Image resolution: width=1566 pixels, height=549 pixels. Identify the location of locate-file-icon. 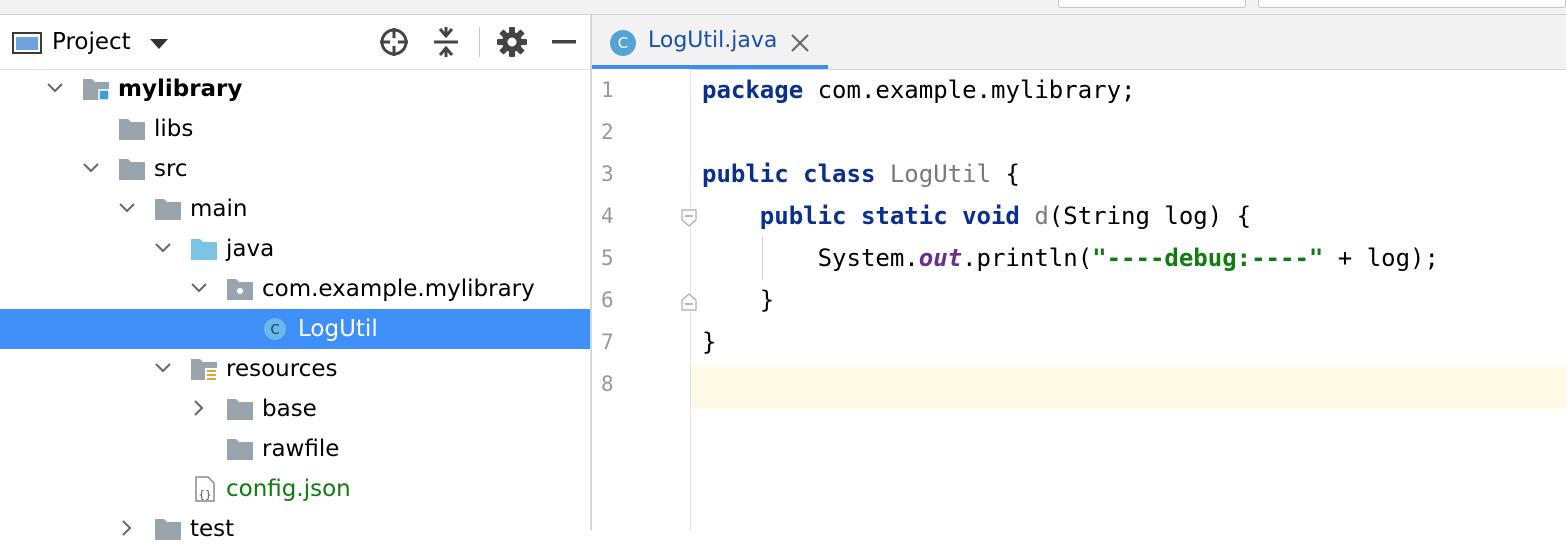
(394, 42).